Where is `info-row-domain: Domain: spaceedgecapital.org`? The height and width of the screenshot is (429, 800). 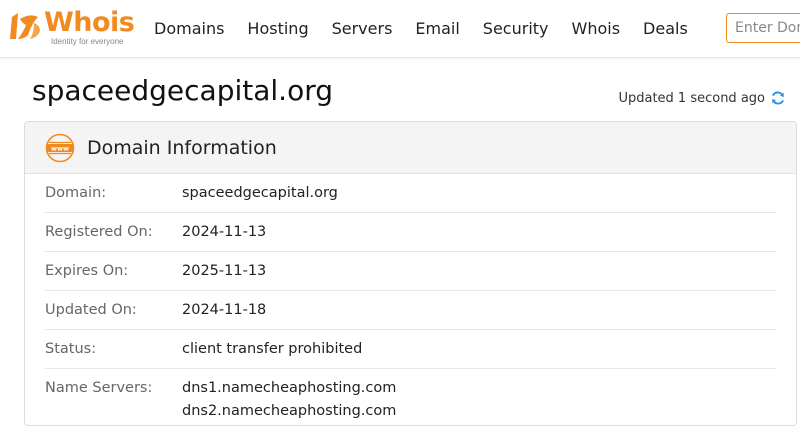
info-row-domain: Domain: spaceedgecapital.org is located at coordinates (410, 193).